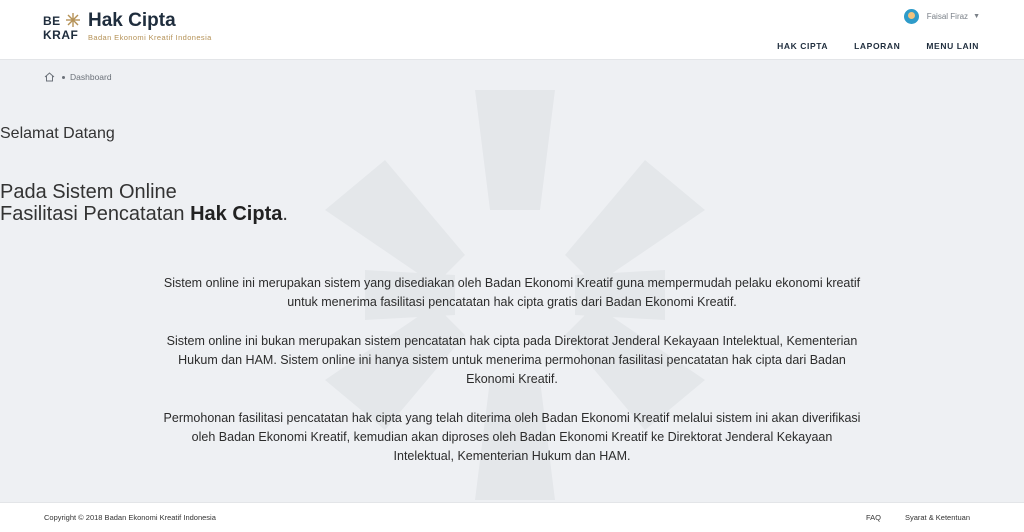 The height and width of the screenshot is (532, 1024). What do you see at coordinates (57, 133) in the screenshot?
I see `welcome-heading: Selamat Datang` at bounding box center [57, 133].